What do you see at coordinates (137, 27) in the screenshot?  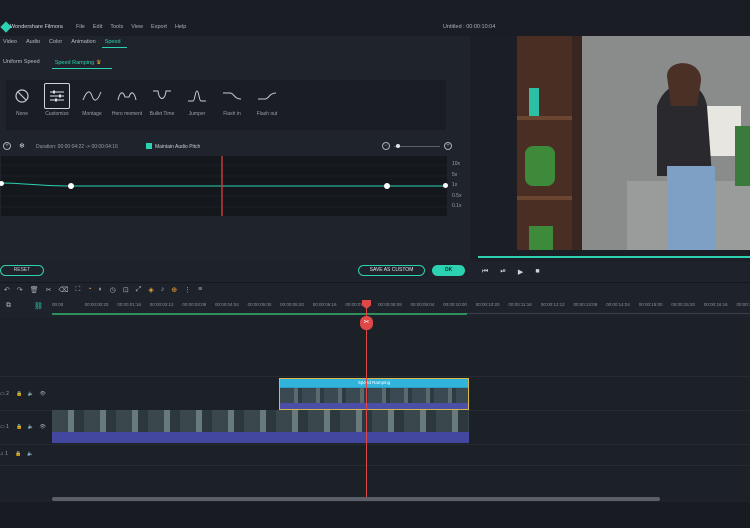 I see `menu-view: View` at bounding box center [137, 27].